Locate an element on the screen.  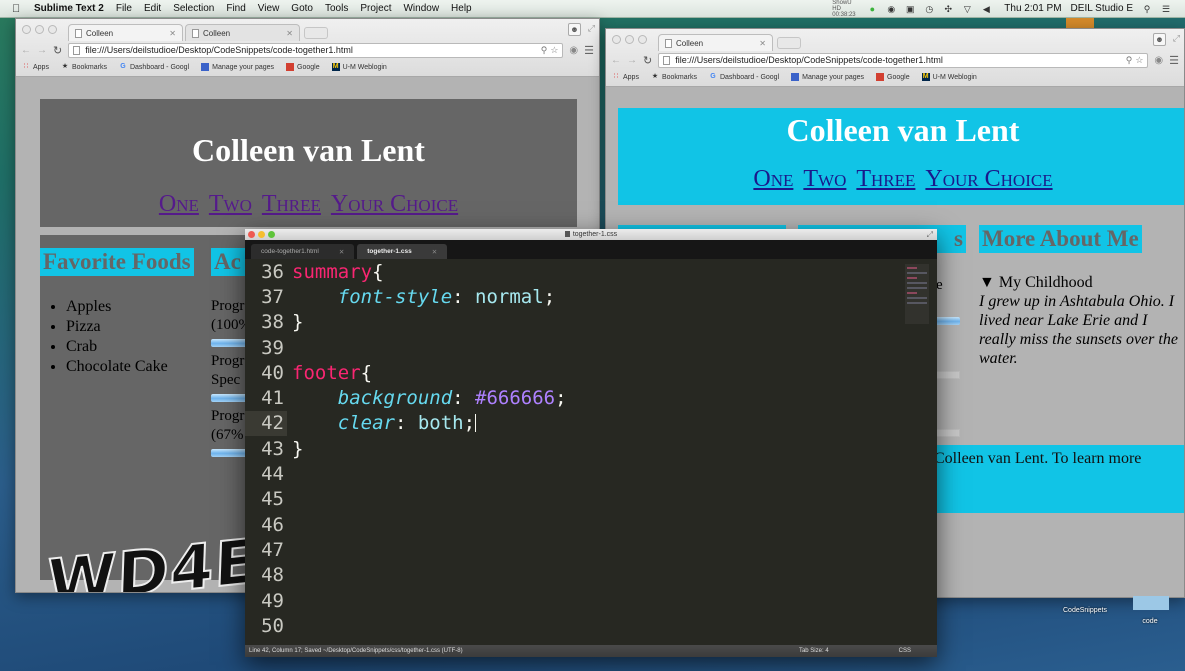
close-window-button is located at coordinates (251, 234).